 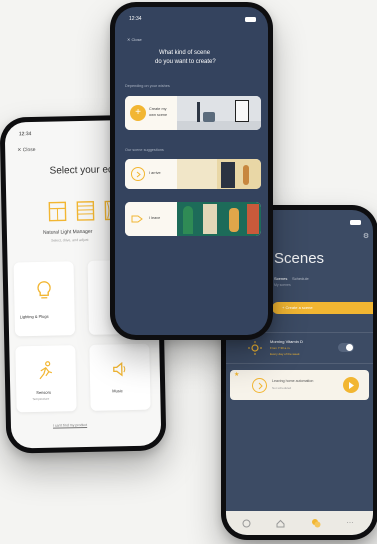 What do you see at coordinates (34, 316) in the screenshot?
I see `tile-label: Lighting & Plugs` at bounding box center [34, 316].